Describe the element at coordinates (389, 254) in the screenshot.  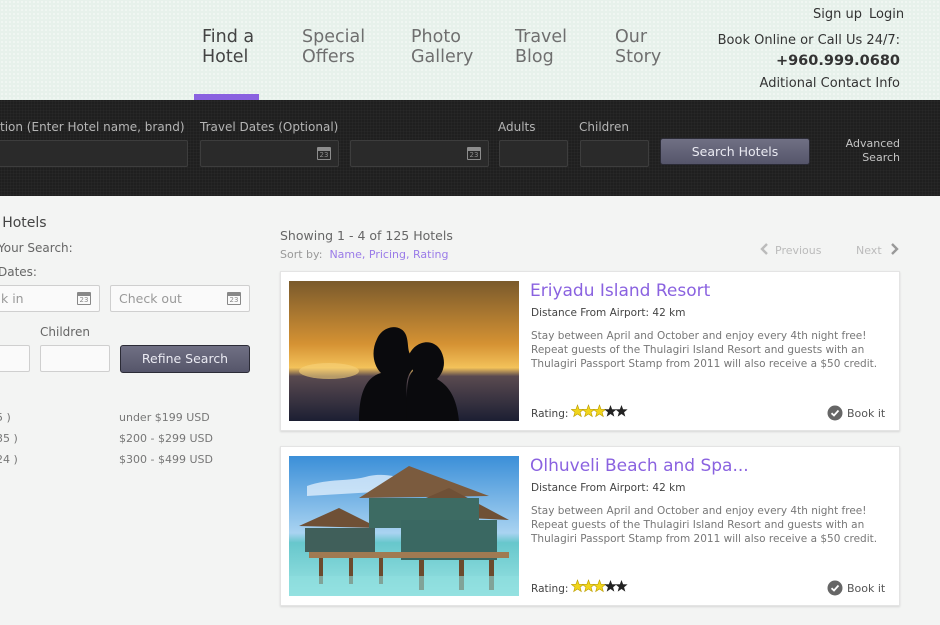
I see `sort-by-pricing-link: Pricing,` at that location.